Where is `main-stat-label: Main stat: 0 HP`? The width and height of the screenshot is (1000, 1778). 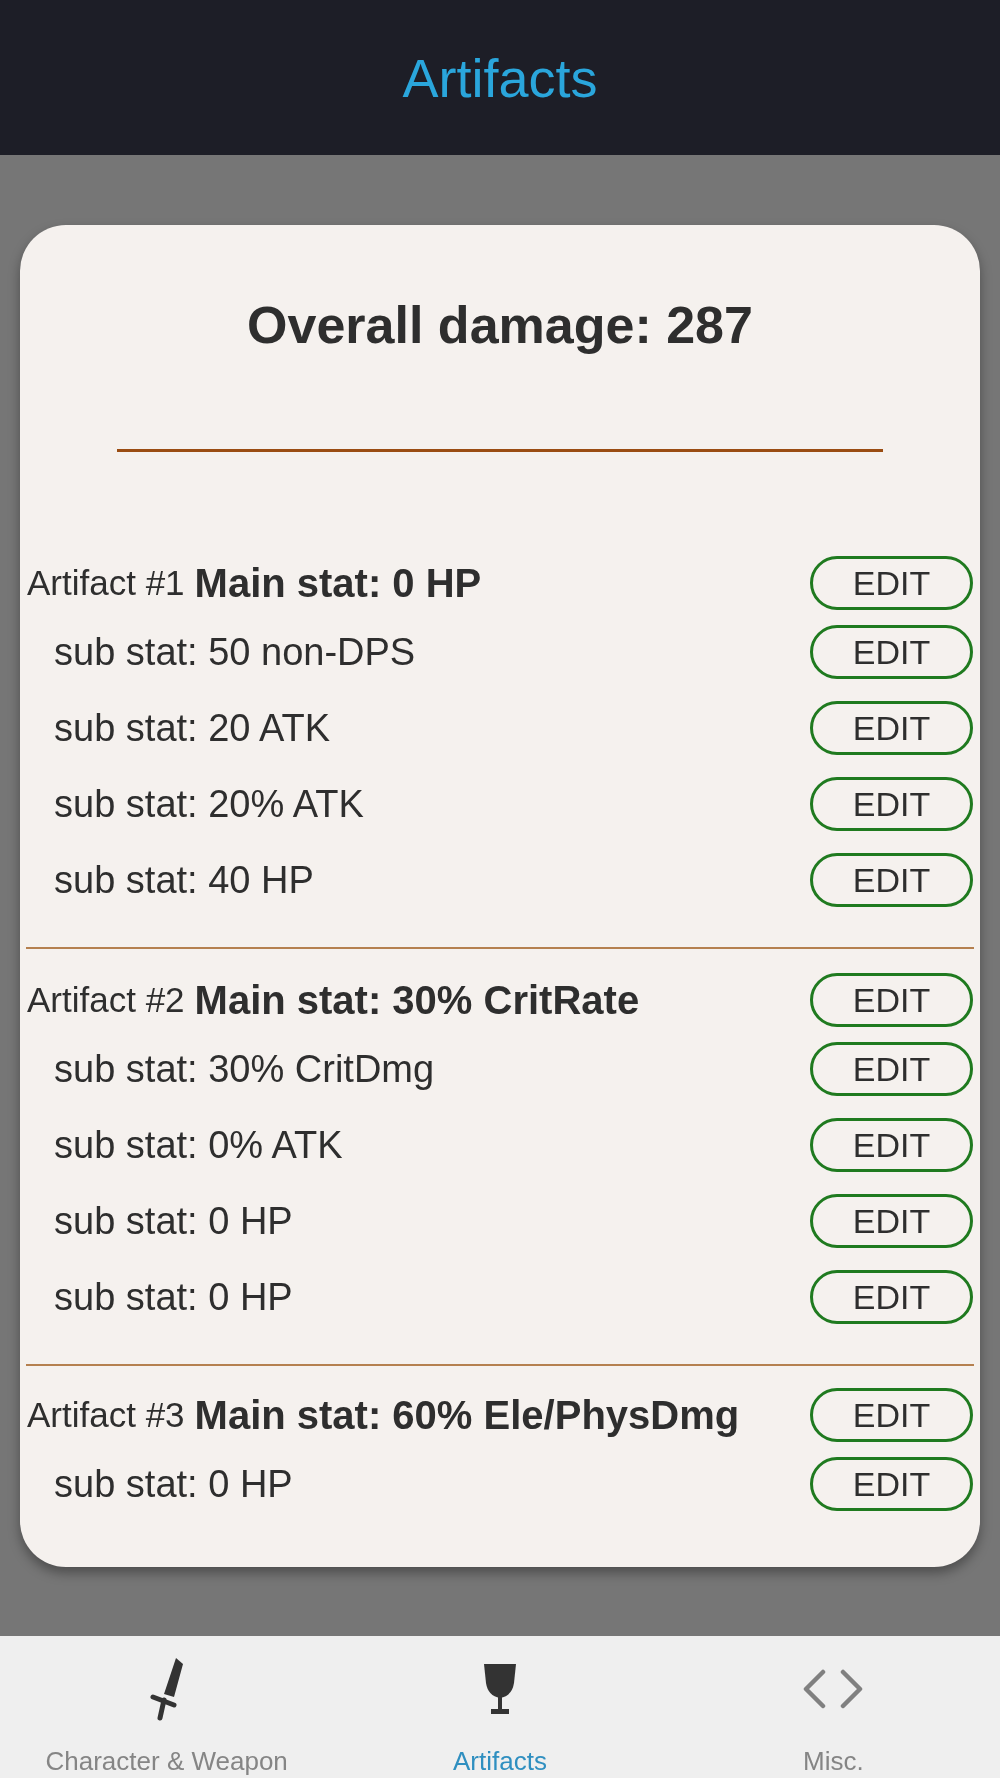 main-stat-label: Main stat: 0 HP is located at coordinates (338, 583).